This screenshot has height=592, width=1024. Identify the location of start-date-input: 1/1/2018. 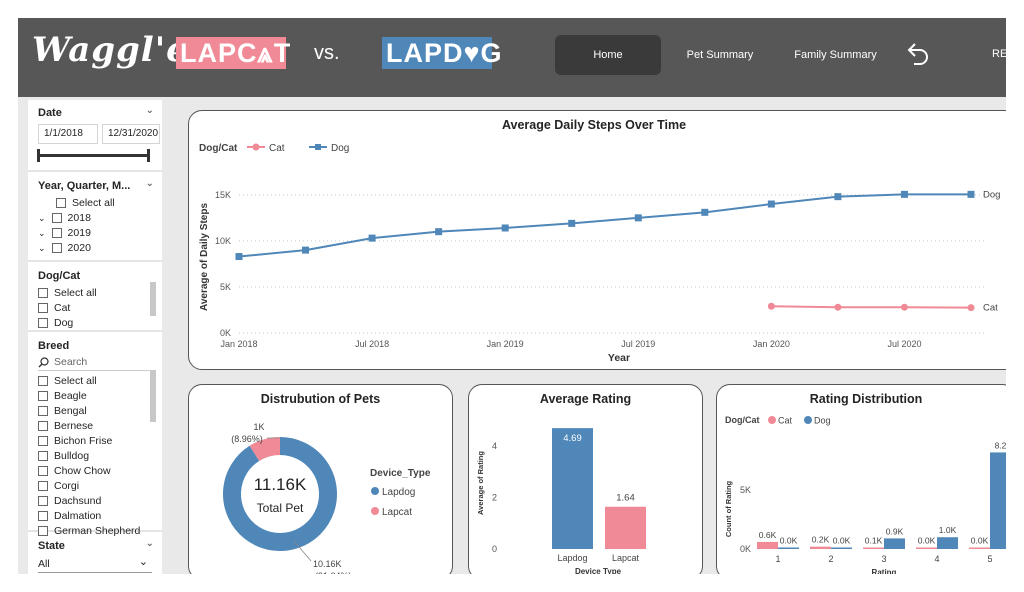
(68, 134).